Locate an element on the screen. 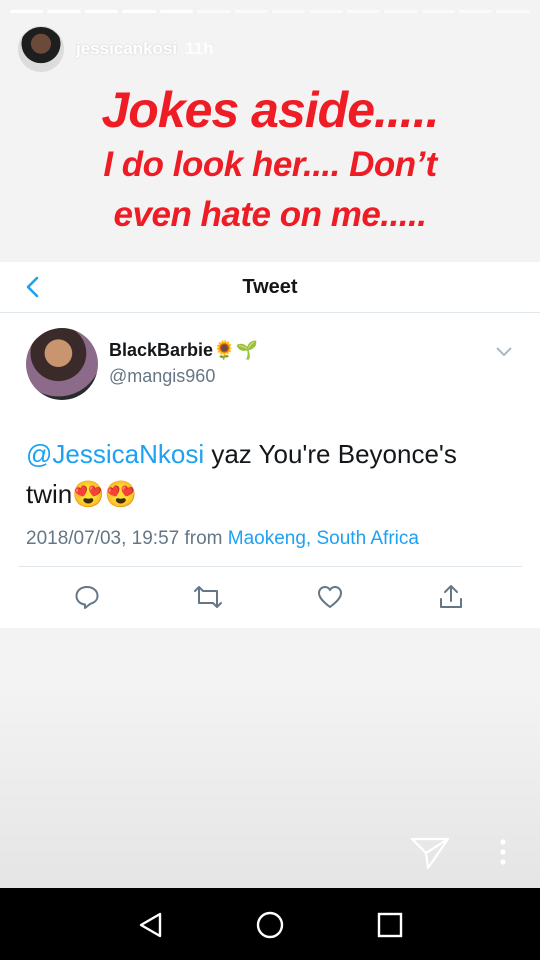 This screenshot has height=960, width=540. tweet-topbar: Tweet is located at coordinates (270, 287).